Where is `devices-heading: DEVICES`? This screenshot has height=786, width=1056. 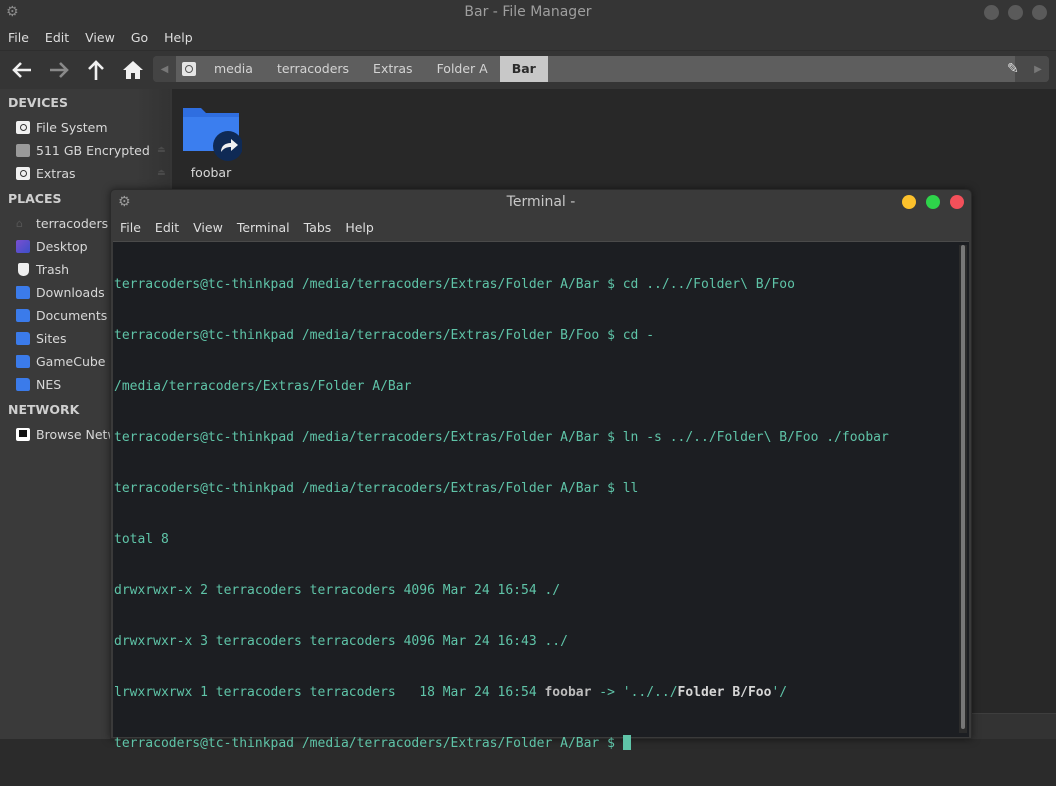 devices-heading: DEVICES is located at coordinates (38, 102).